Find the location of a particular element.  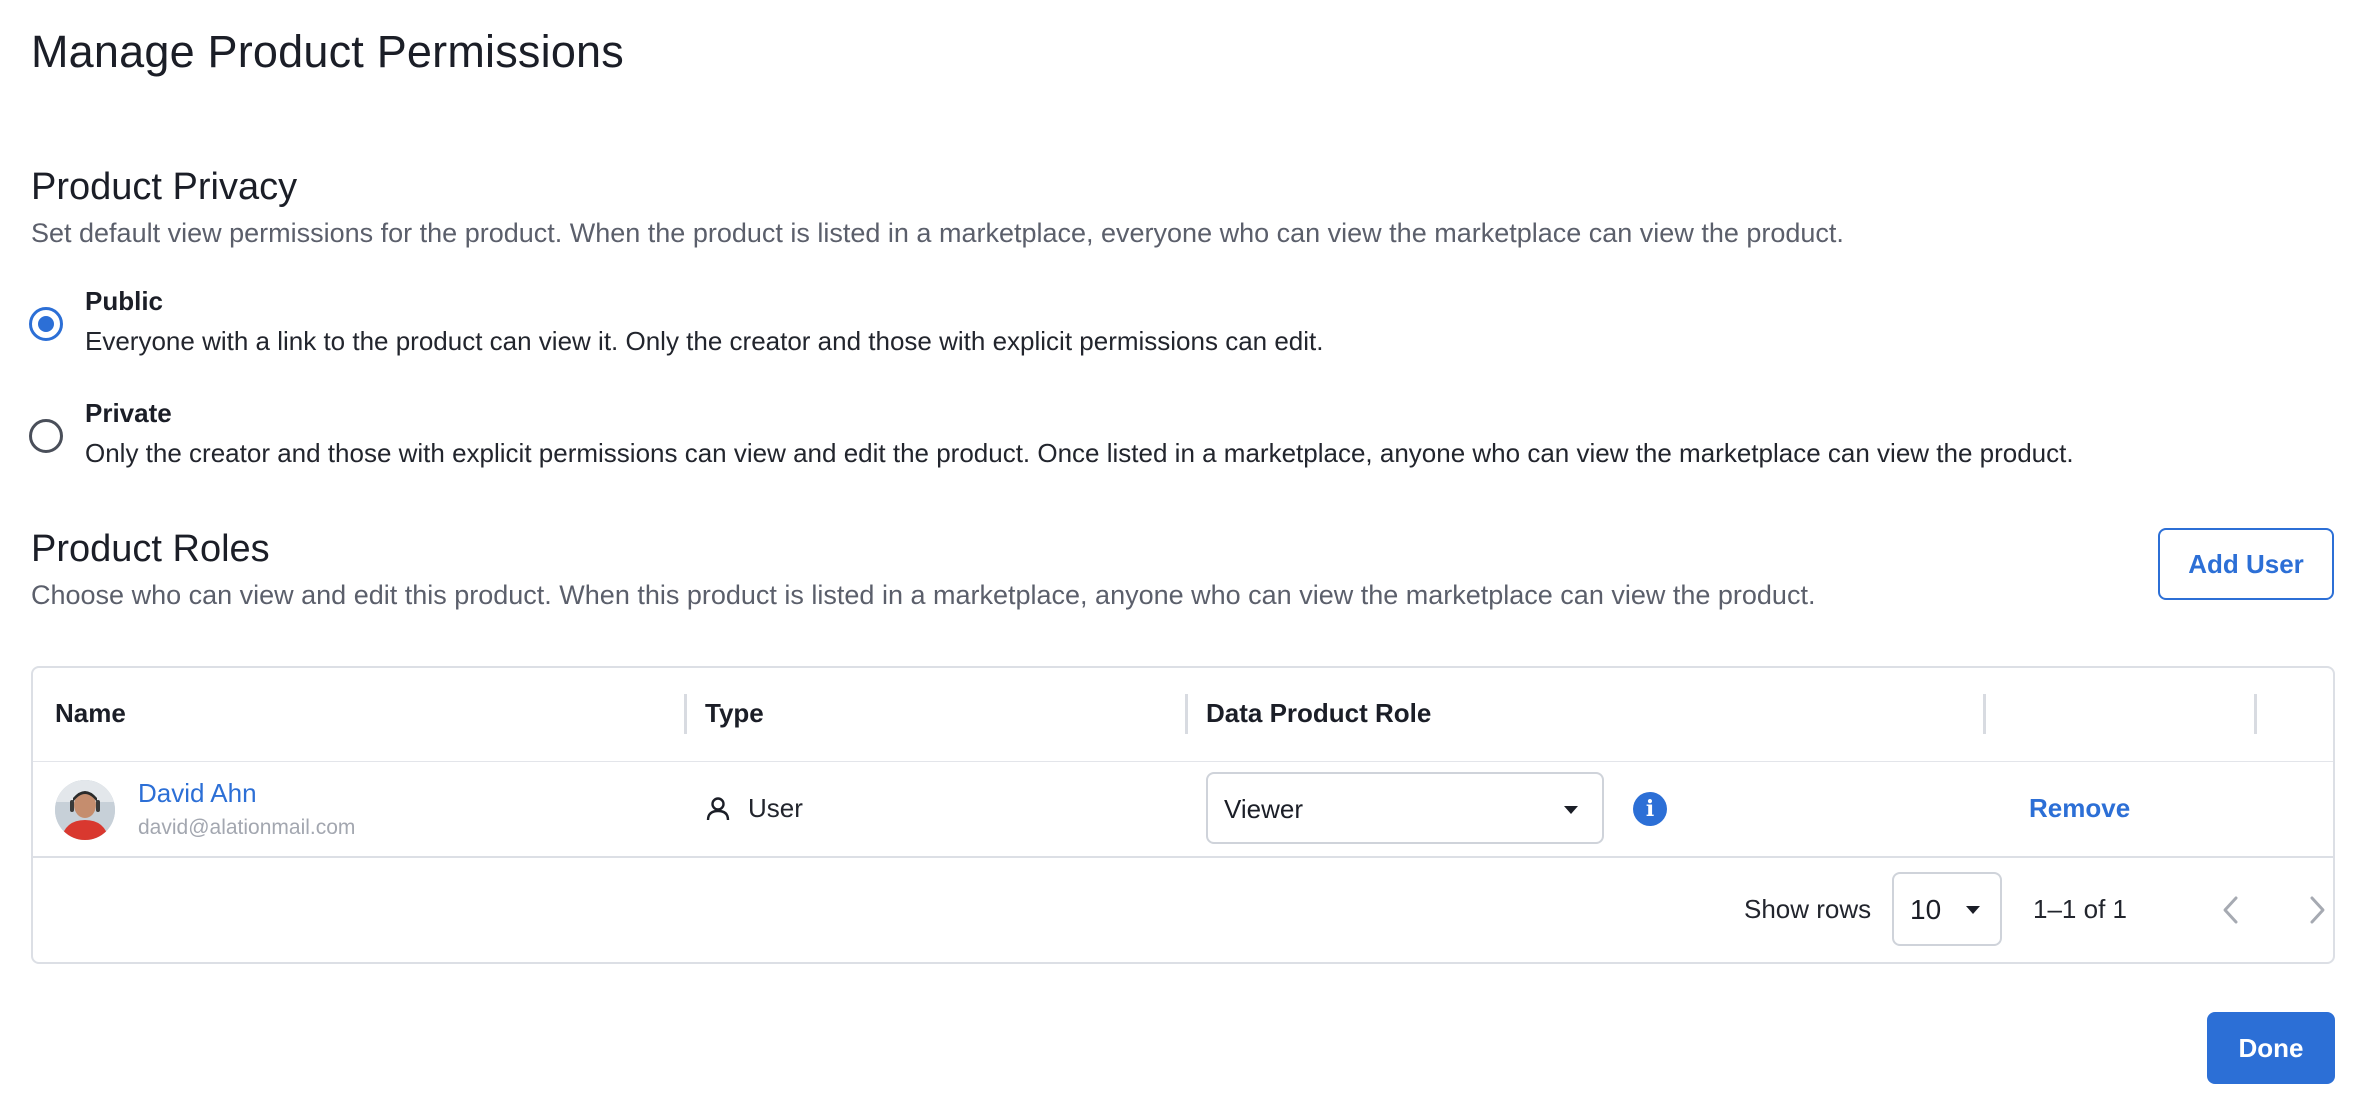

avatar is located at coordinates (85, 810).